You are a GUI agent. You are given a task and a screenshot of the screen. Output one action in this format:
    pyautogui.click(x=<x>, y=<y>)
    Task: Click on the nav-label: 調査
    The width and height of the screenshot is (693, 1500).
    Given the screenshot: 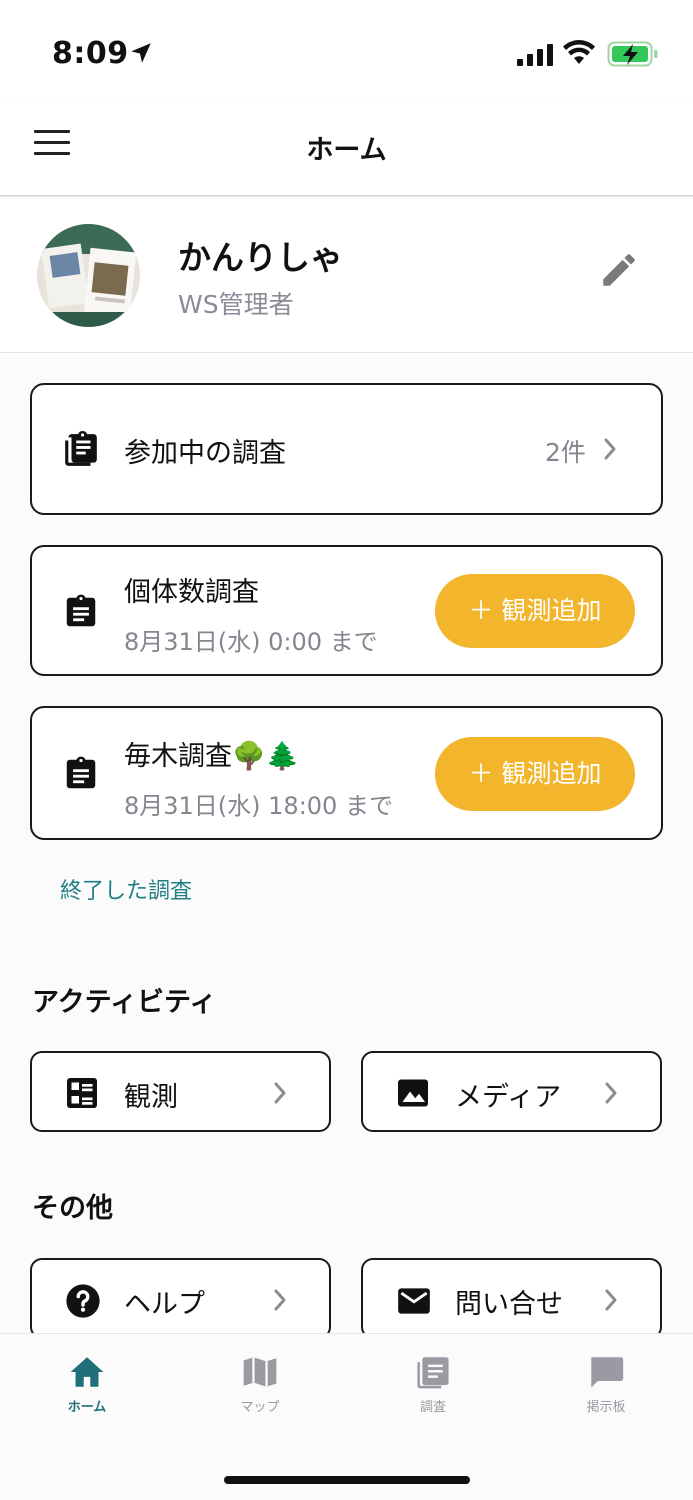 What is the action you would take?
    pyautogui.click(x=432, y=1407)
    